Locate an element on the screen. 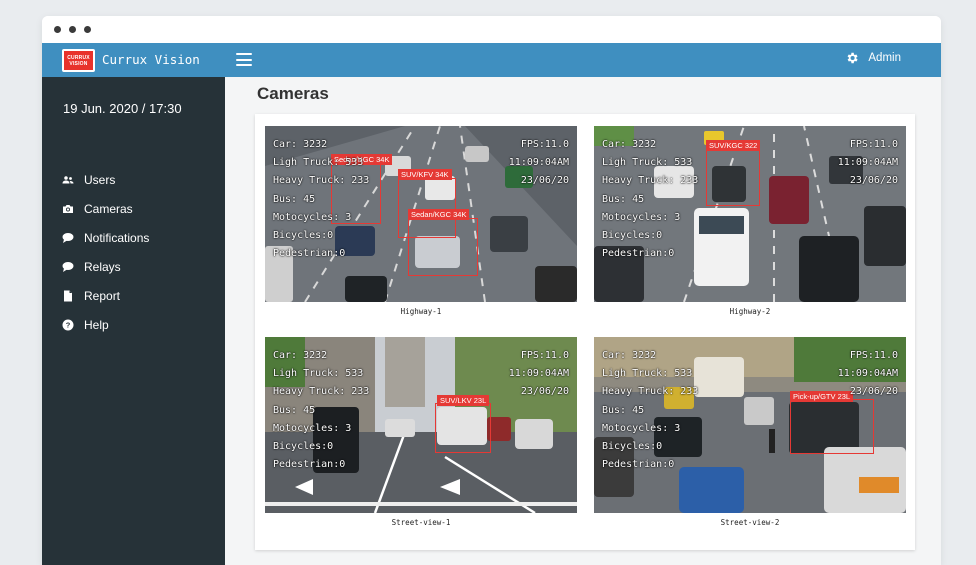 This screenshot has width=976, height=565. detection-label: SUV/KFV 34K is located at coordinates (425, 174).